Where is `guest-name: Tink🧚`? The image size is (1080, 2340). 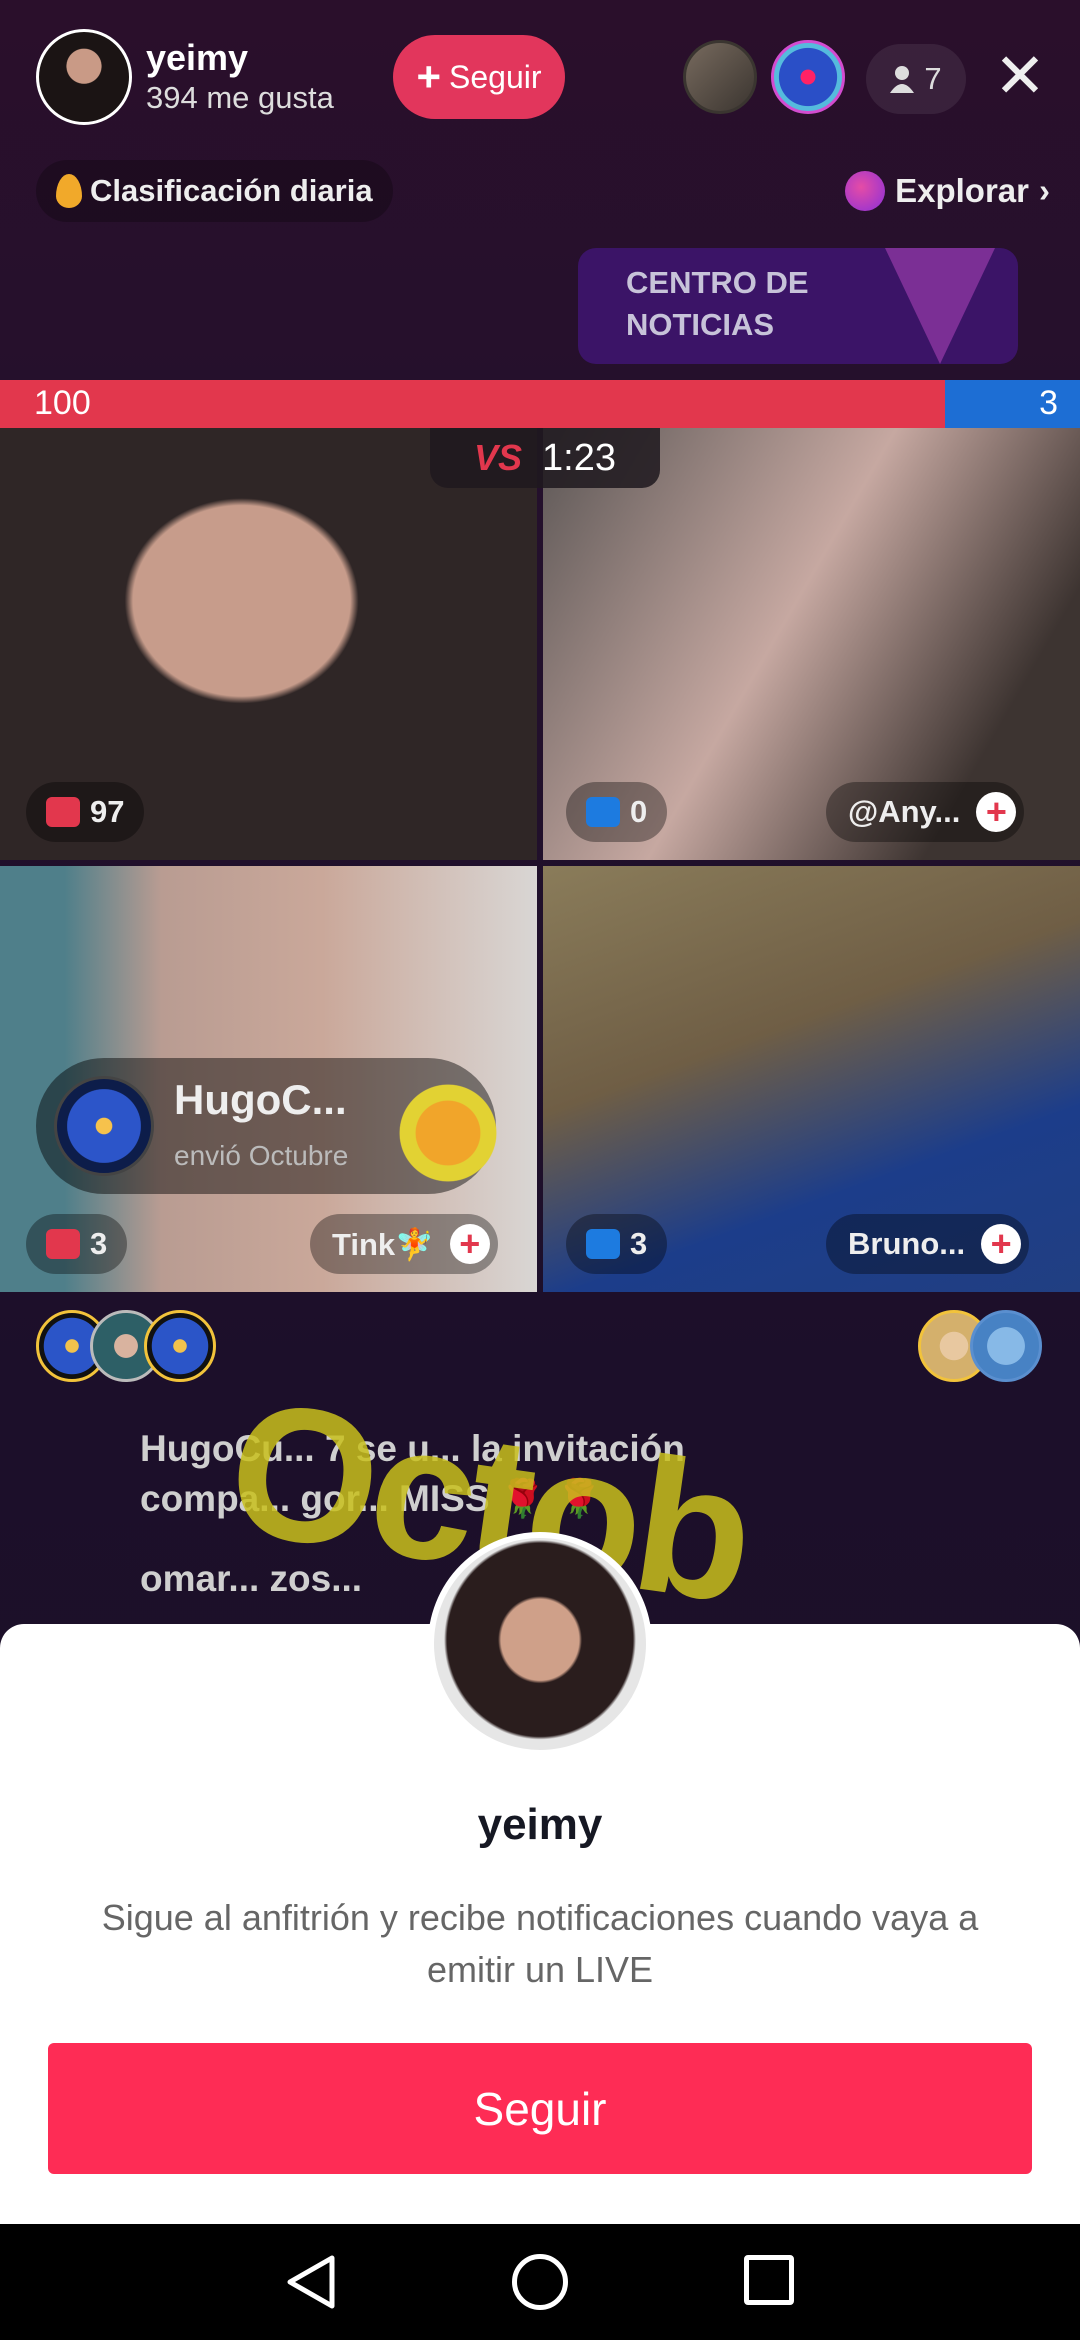
guest-name: Tink🧚 is located at coordinates (383, 1244).